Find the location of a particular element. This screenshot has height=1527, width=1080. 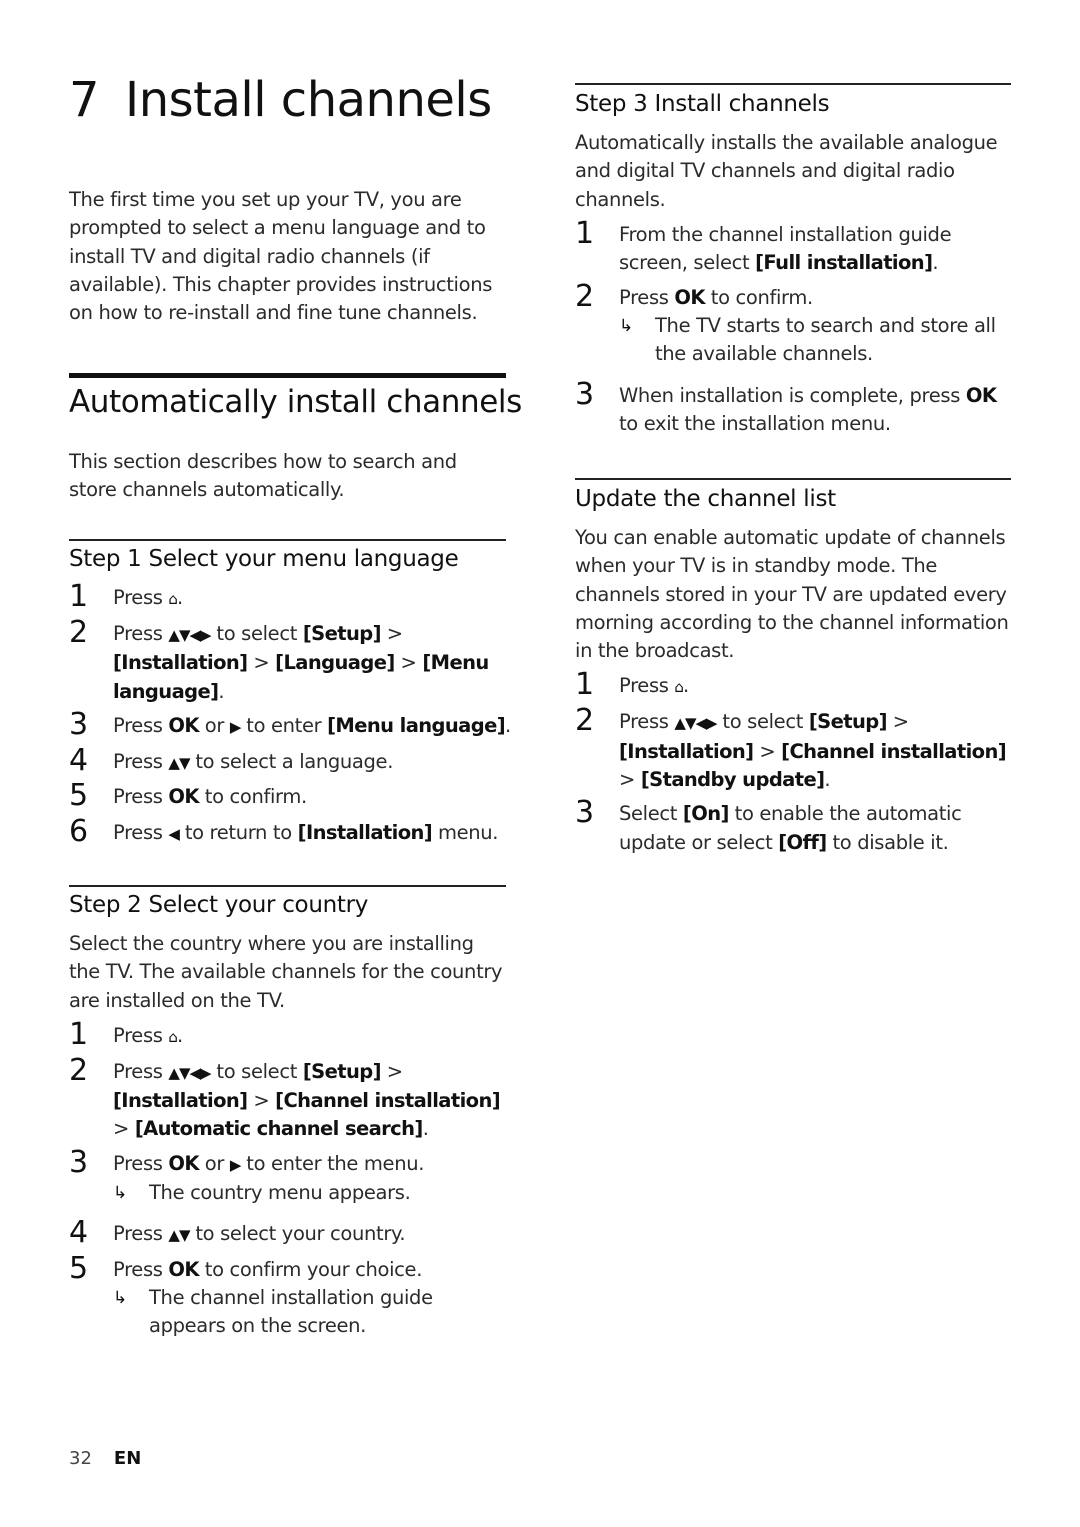

menu-path-item: [Automatic channel search] is located at coordinates (278, 1129).